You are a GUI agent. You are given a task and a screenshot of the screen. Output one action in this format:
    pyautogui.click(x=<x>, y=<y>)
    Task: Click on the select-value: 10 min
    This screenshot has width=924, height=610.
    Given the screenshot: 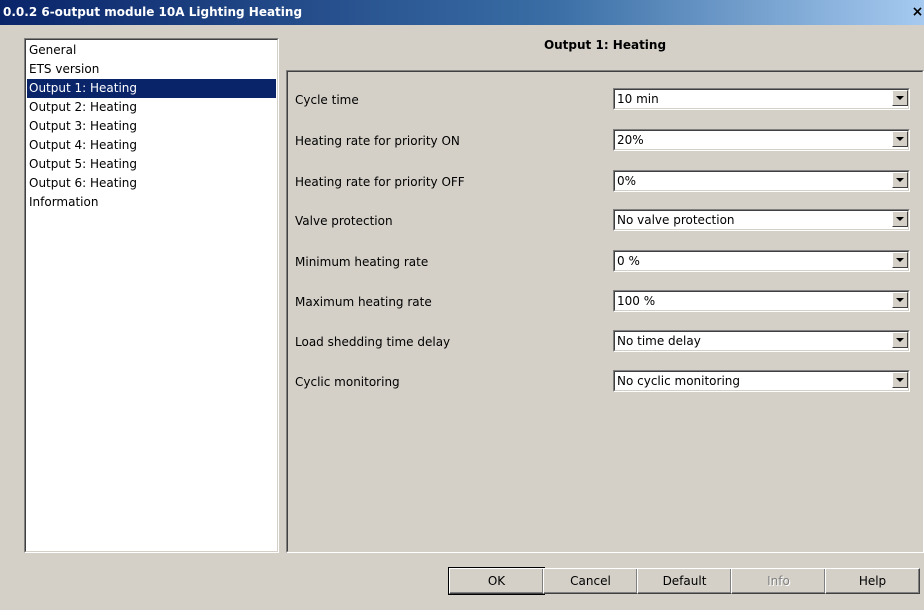 What is the action you would take?
    pyautogui.click(x=638, y=99)
    